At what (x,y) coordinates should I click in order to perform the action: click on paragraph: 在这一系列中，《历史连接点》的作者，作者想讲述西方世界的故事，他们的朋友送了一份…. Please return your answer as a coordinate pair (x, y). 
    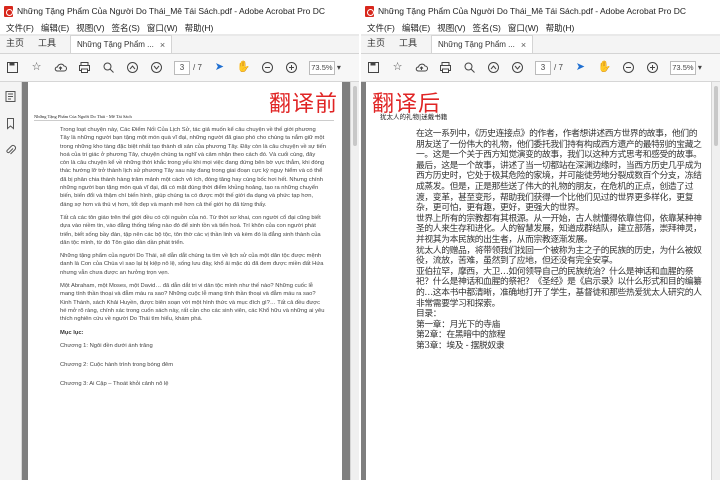
    Looking at the image, I should click on (559, 171).